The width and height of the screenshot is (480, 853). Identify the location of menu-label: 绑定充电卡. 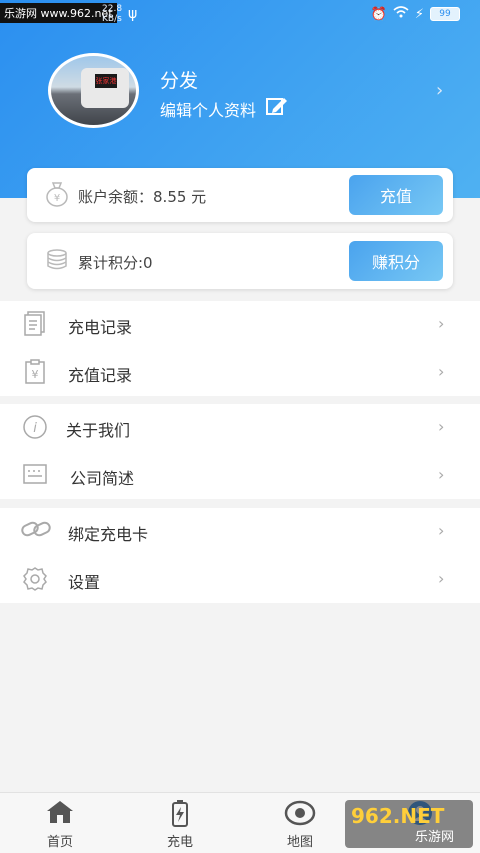
(108, 534).